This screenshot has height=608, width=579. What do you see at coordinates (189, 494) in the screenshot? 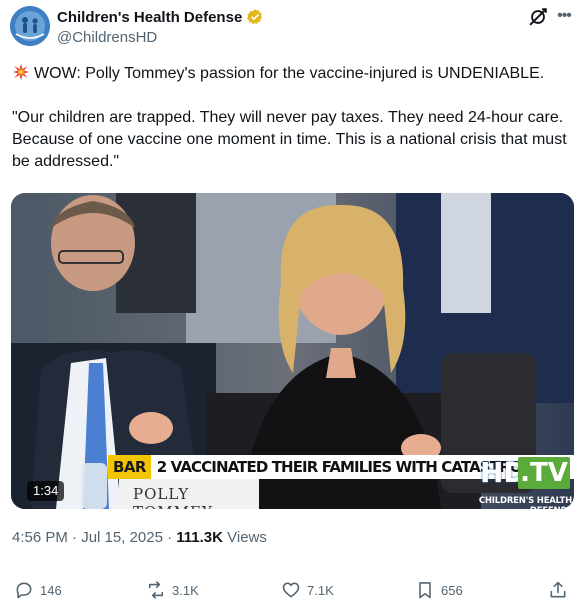
I see `nameplate: POLLY TOMMEY` at bounding box center [189, 494].